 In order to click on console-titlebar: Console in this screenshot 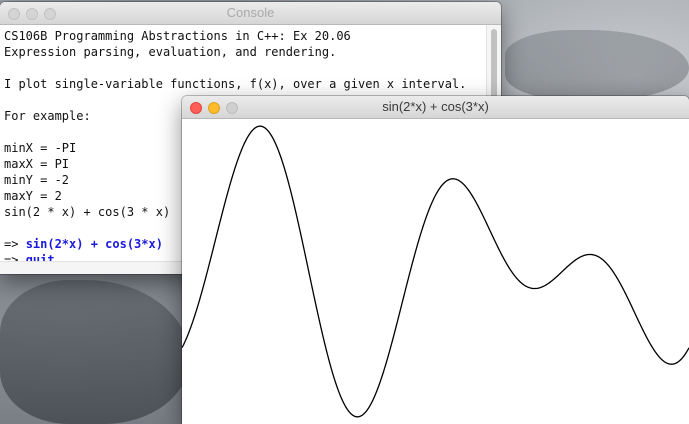, I will do `click(250, 13)`.